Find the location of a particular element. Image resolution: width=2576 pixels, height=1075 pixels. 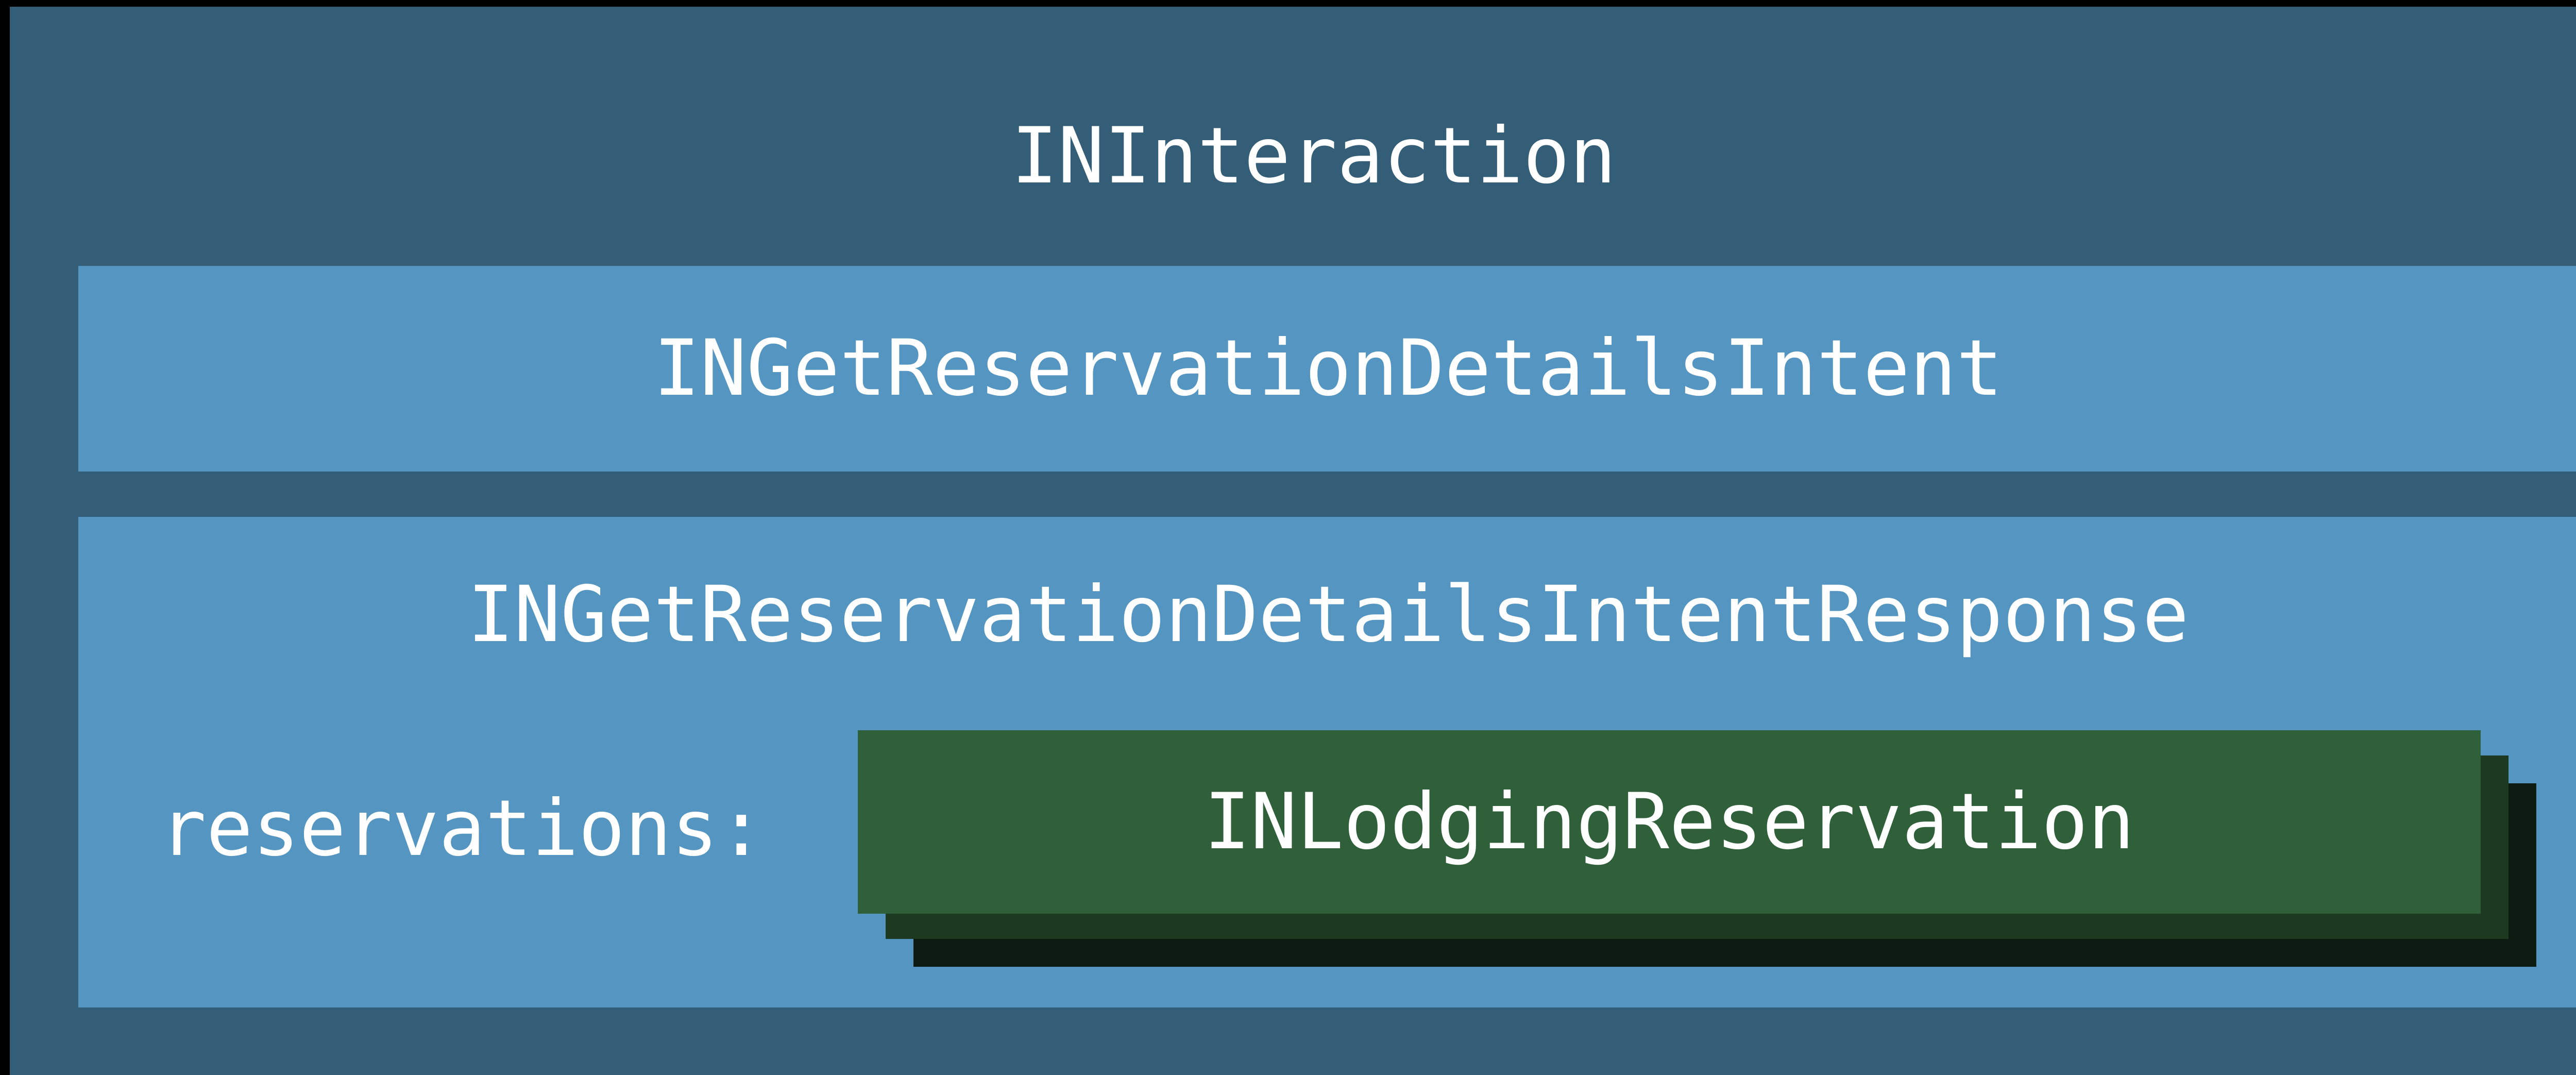

intent-response-label: INGetReservationDetailsIntentResponse is located at coordinates (1328, 615).